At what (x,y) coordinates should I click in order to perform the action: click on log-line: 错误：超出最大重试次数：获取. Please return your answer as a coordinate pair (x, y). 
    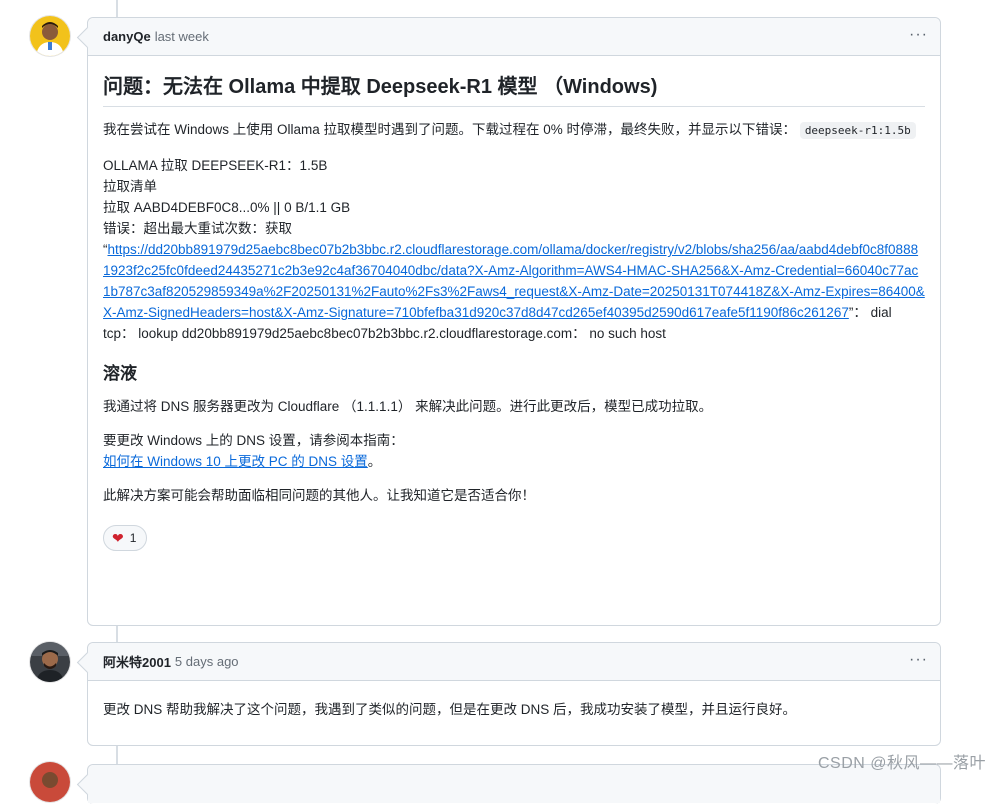
    Looking at the image, I should click on (197, 228).